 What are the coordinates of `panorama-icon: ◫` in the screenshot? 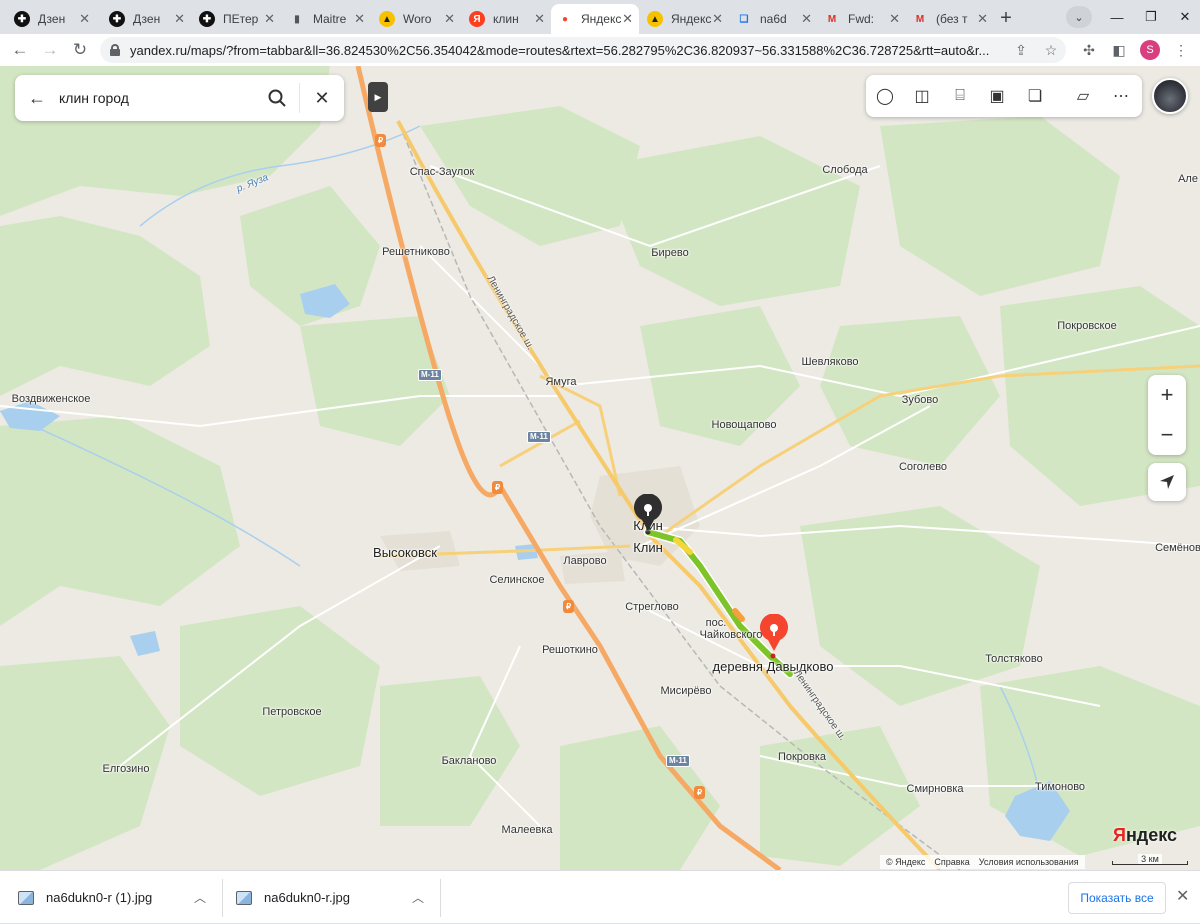 It's located at (922, 96).